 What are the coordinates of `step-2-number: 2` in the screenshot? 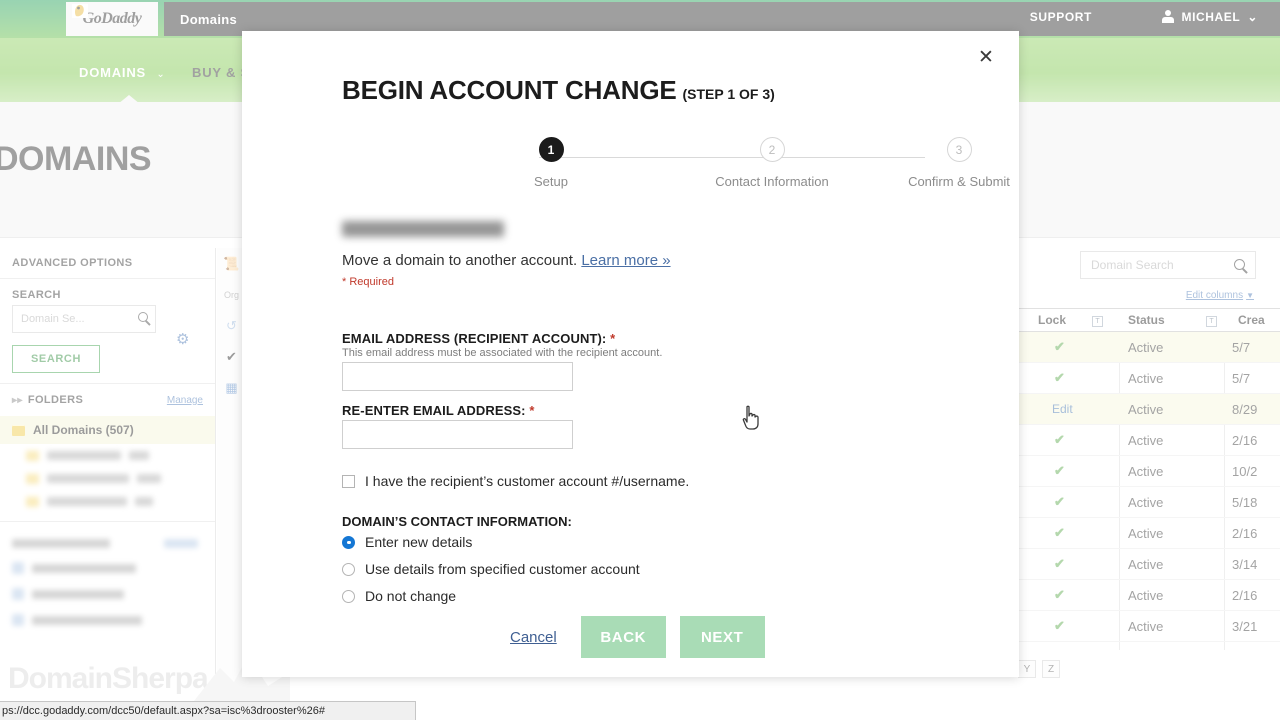 It's located at (772, 149).